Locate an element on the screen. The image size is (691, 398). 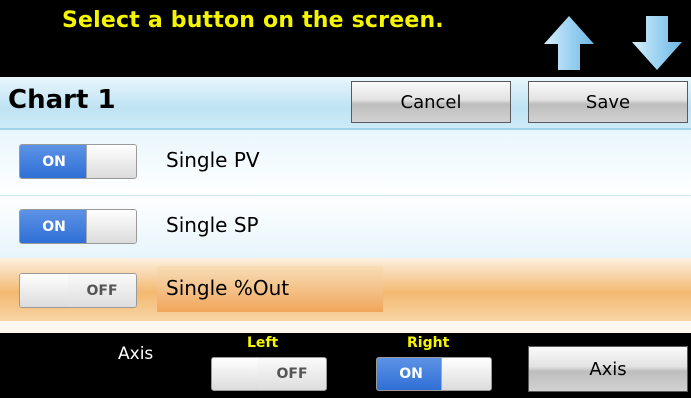
row-label: Single PV is located at coordinates (213, 160).